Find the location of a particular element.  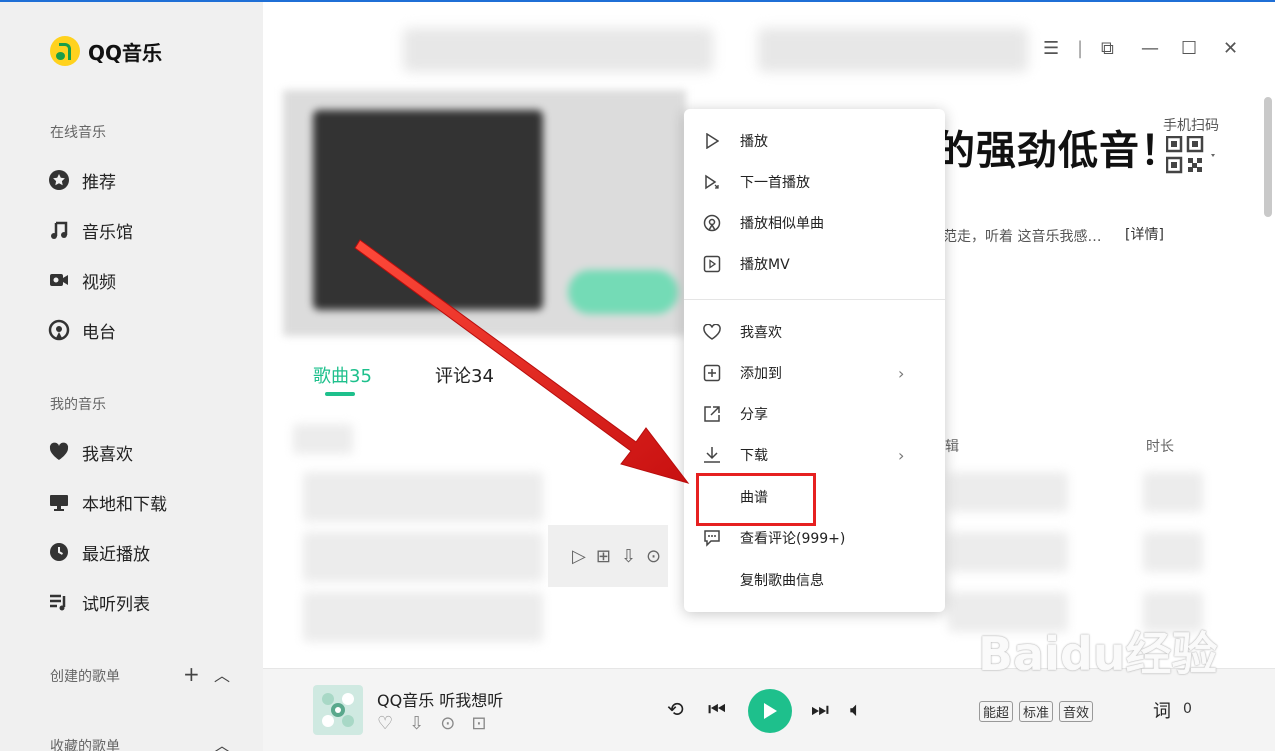

monitor-icon is located at coordinates (59, 502).